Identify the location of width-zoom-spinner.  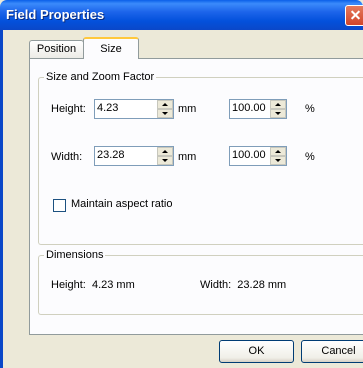
(258, 156).